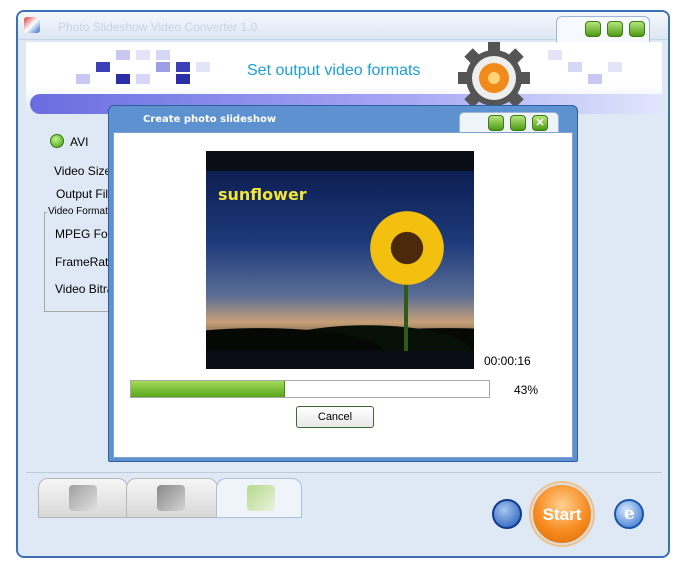 This screenshot has height=571, width=680. What do you see at coordinates (496, 123) in the screenshot?
I see `dialog-minimize-button` at bounding box center [496, 123].